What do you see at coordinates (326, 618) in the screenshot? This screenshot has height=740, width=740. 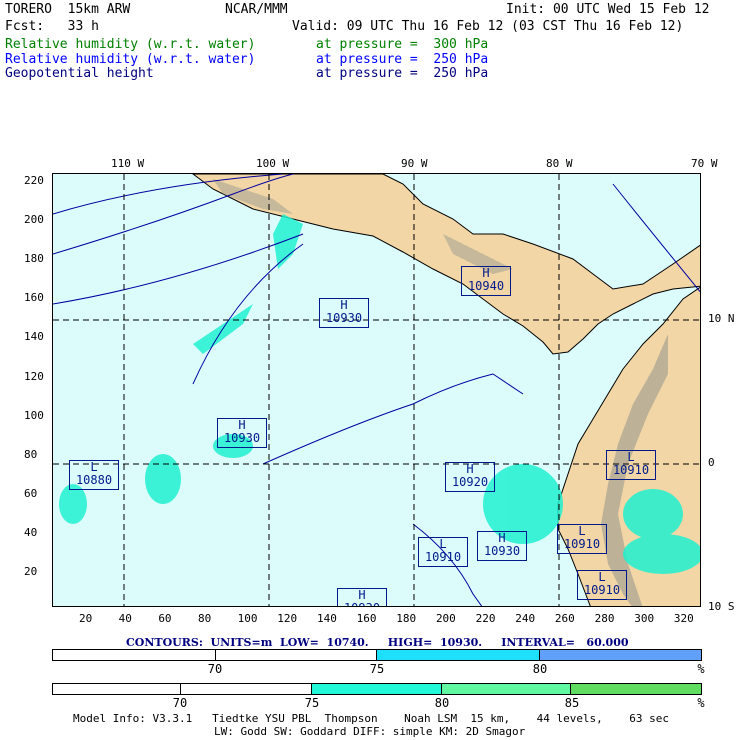 I see `x-tick-label: 140` at bounding box center [326, 618].